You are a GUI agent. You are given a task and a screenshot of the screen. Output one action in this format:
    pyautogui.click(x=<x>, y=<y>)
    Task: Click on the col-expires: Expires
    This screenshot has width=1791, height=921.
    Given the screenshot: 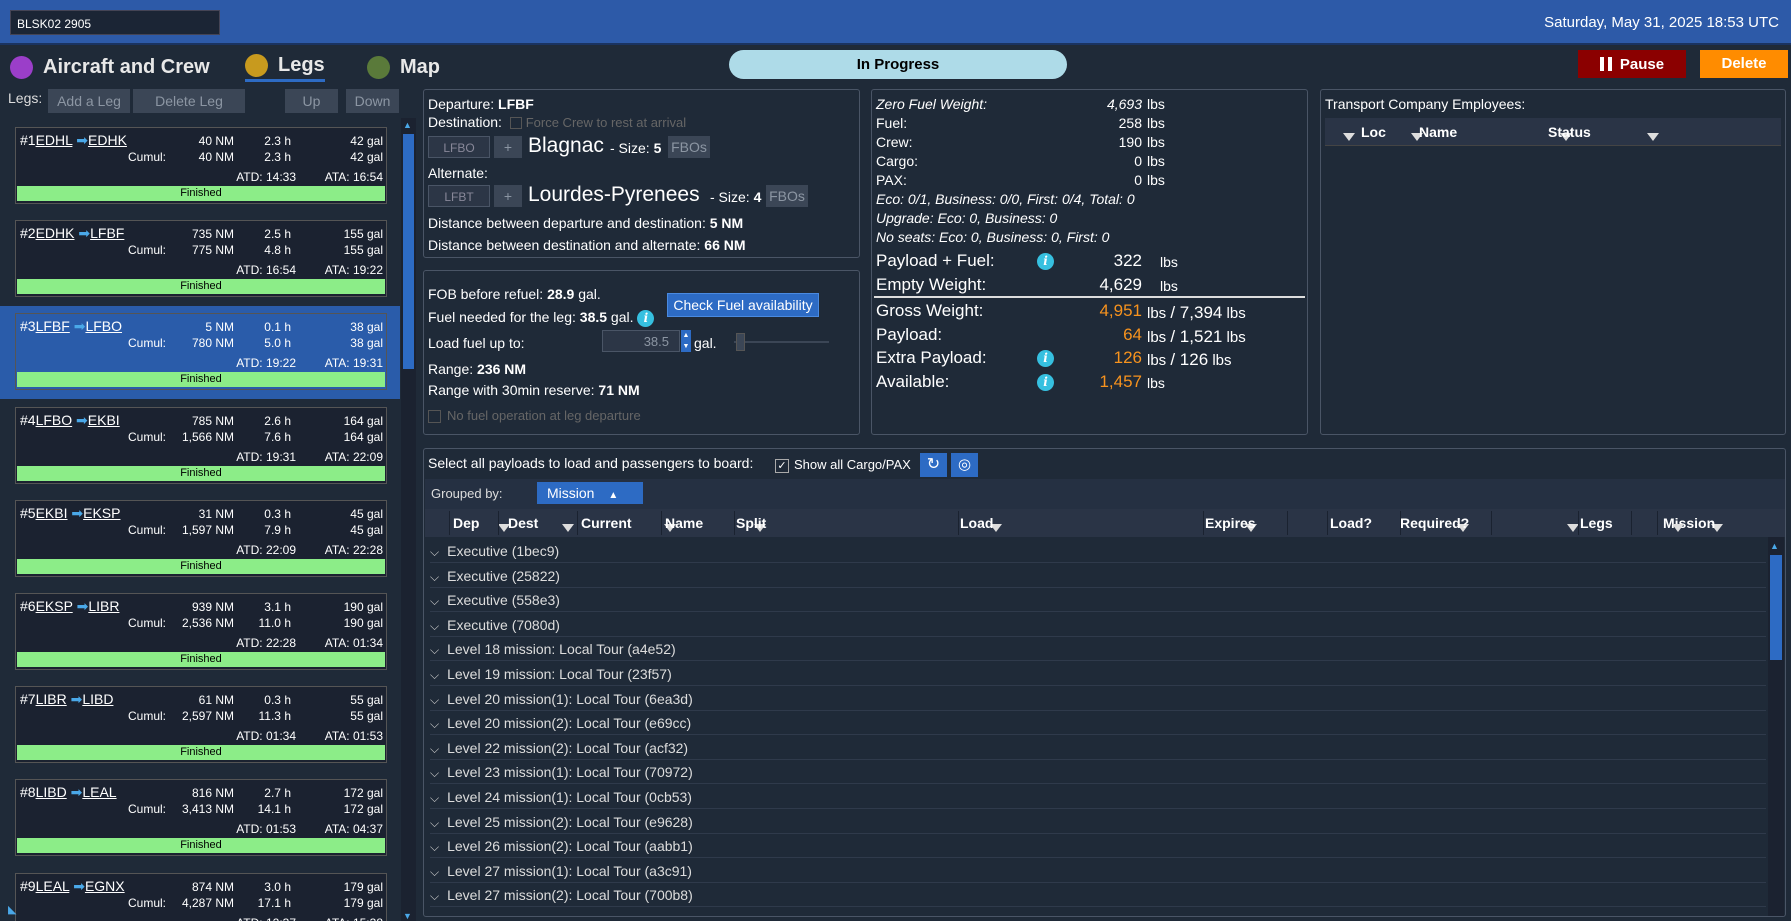 What is the action you would take?
    pyautogui.click(x=1230, y=523)
    